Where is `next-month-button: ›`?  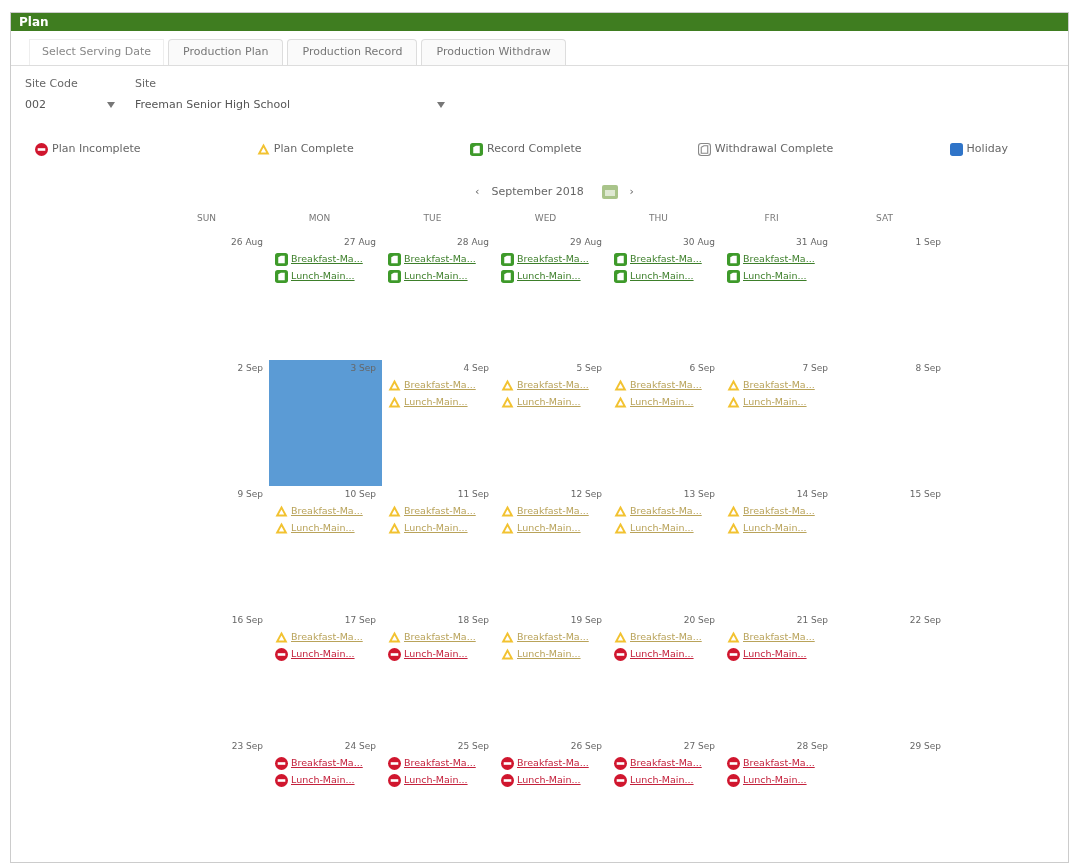
next-month-button: › is located at coordinates (631, 191).